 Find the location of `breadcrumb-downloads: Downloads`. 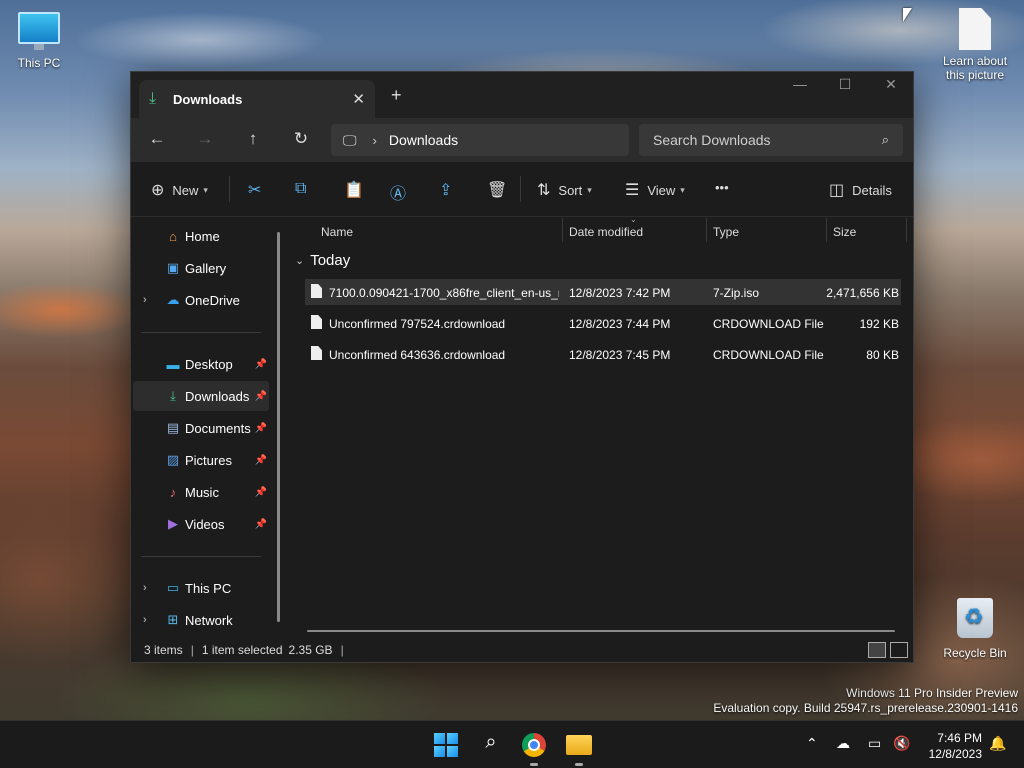

breadcrumb-downloads: Downloads is located at coordinates (423, 140).